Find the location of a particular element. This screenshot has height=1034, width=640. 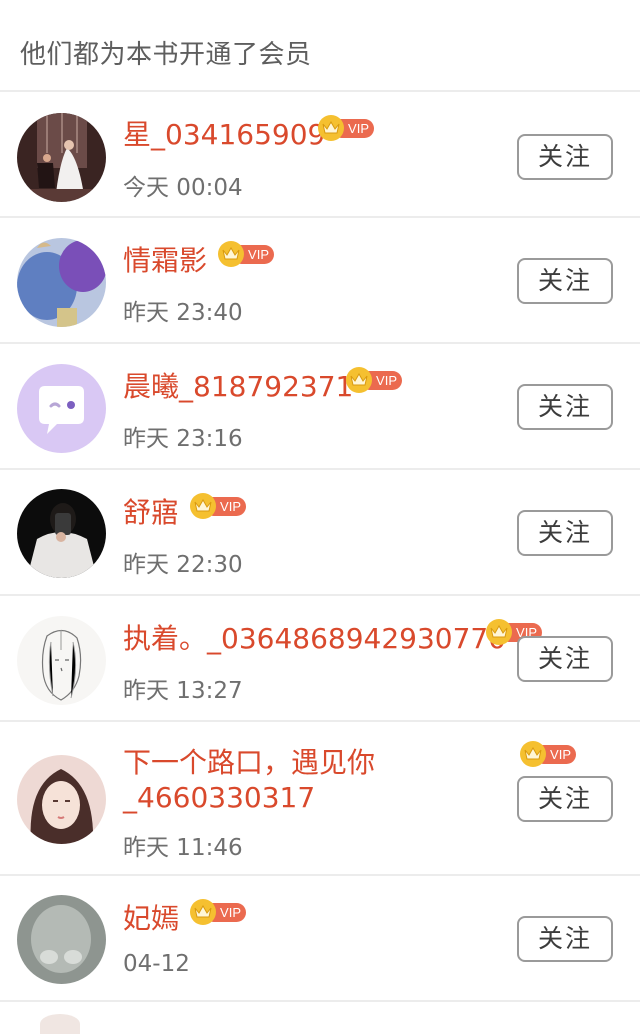

username: 情霜影 is located at coordinates (165, 261).